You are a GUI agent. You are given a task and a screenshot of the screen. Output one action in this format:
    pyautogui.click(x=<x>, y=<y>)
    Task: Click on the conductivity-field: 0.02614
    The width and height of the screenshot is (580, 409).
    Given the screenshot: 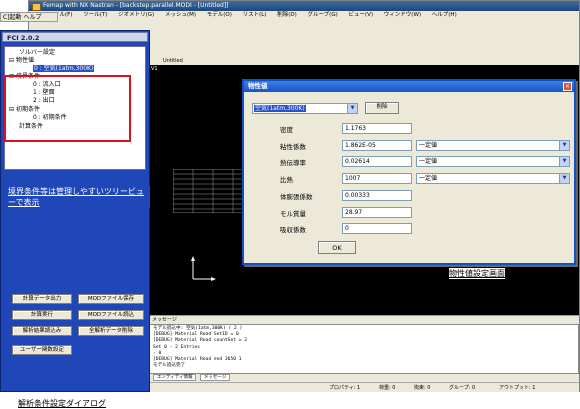 What is the action you would take?
    pyautogui.click(x=377, y=161)
    